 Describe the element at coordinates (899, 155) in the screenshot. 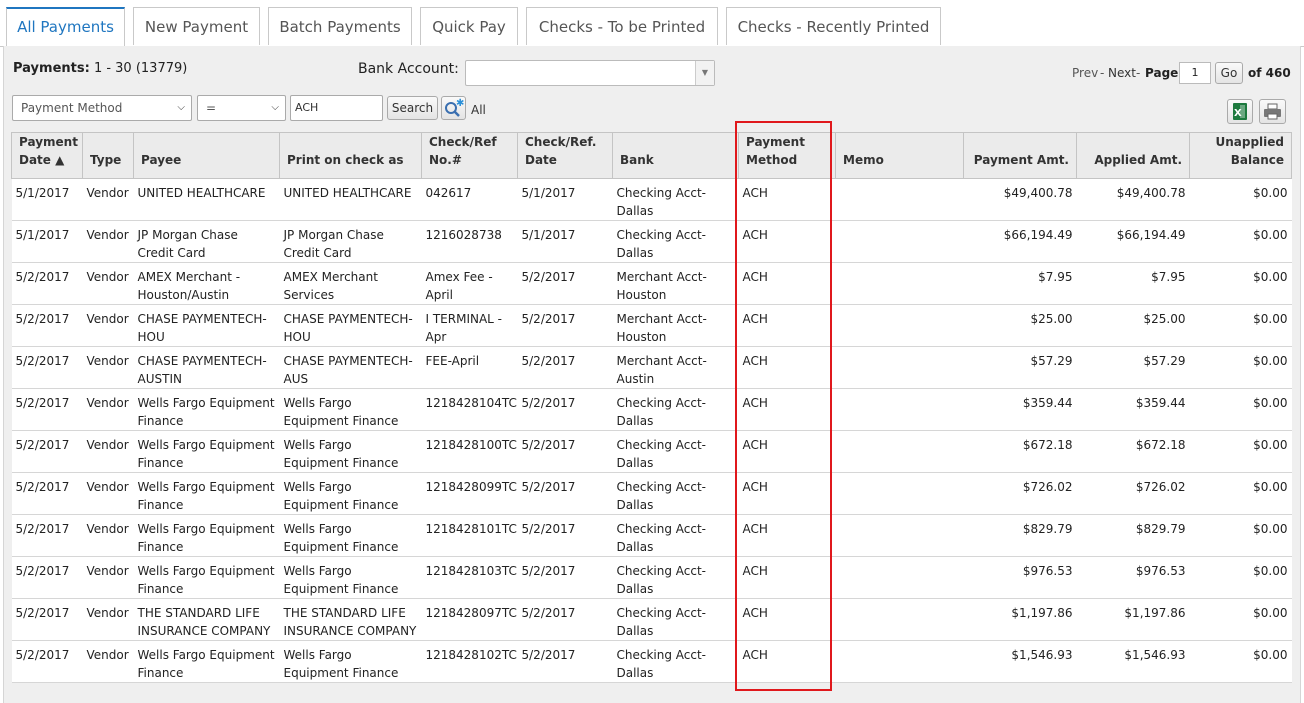

I see `column-header-memo: Memo` at that location.